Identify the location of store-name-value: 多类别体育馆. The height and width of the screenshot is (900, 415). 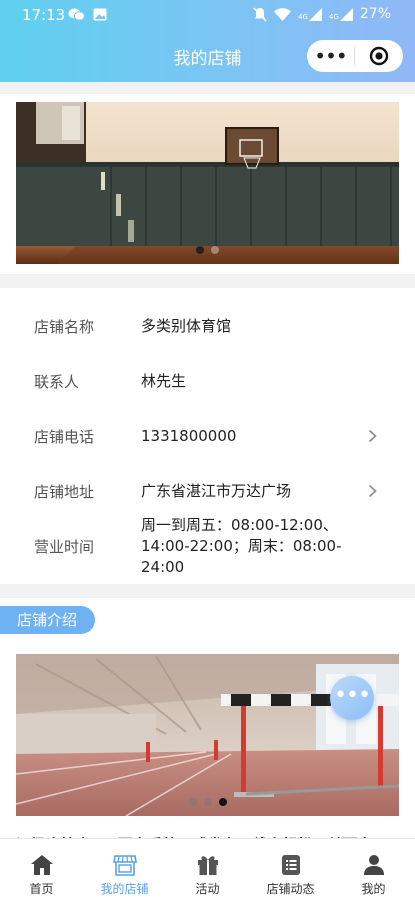
(186, 325).